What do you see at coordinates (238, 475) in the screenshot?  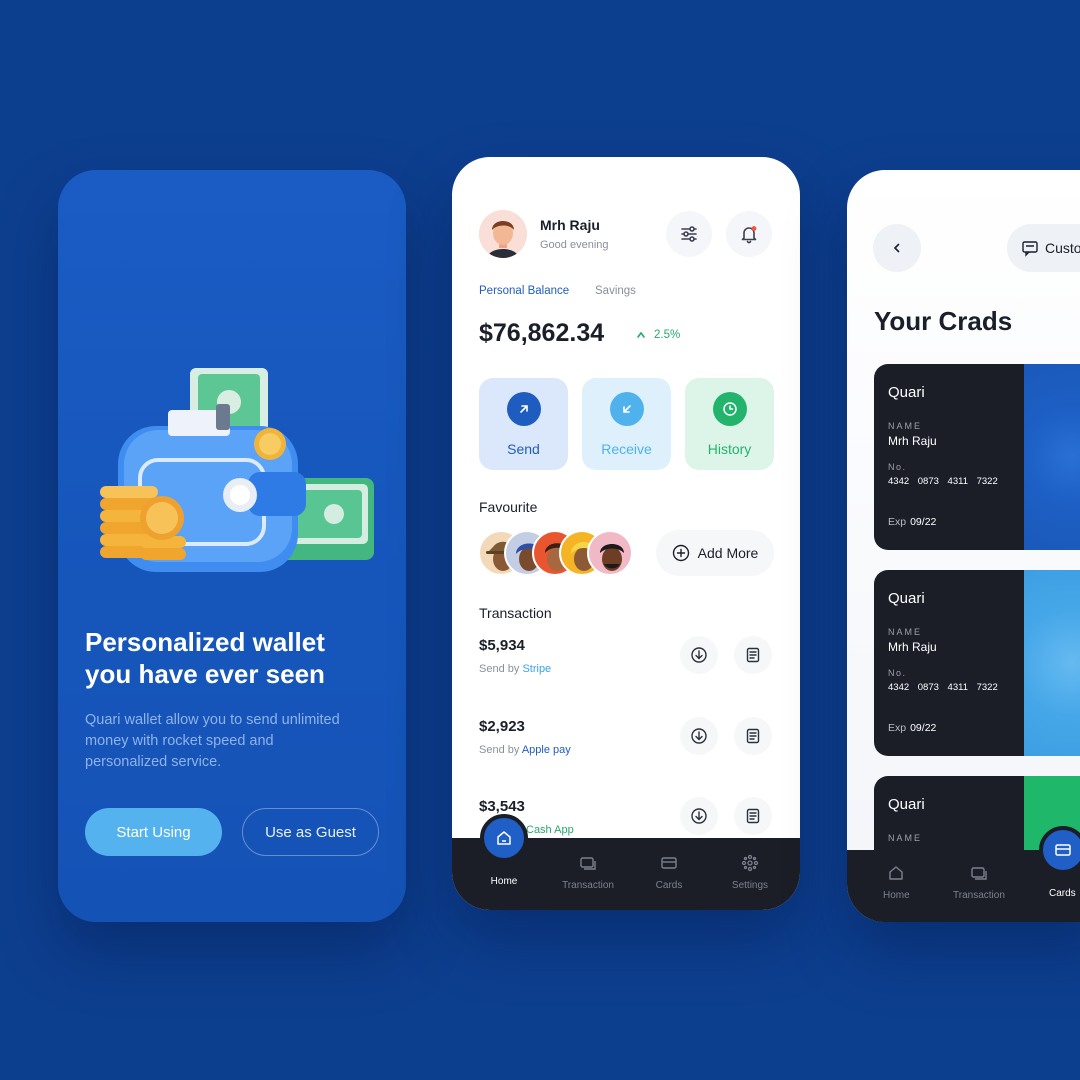 I see `wallet-illustration` at bounding box center [238, 475].